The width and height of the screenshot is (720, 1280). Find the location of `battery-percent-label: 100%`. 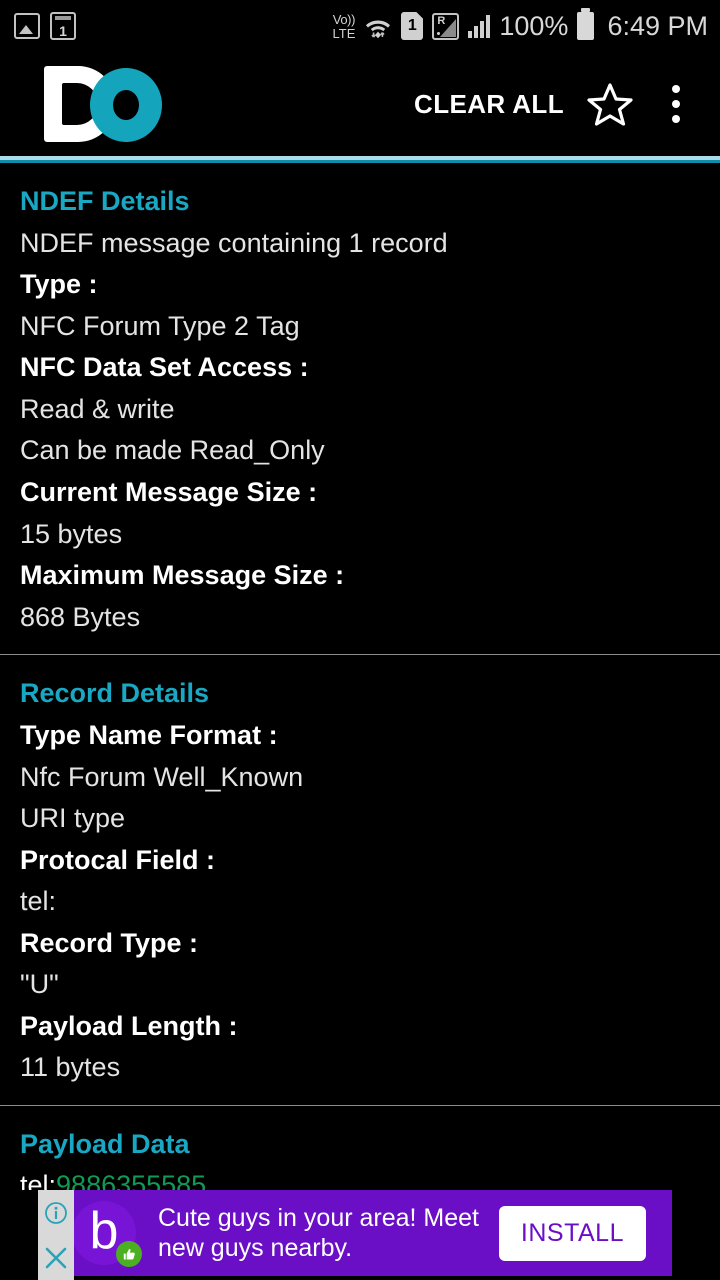

battery-percent-label: 100% is located at coordinates (534, 25).